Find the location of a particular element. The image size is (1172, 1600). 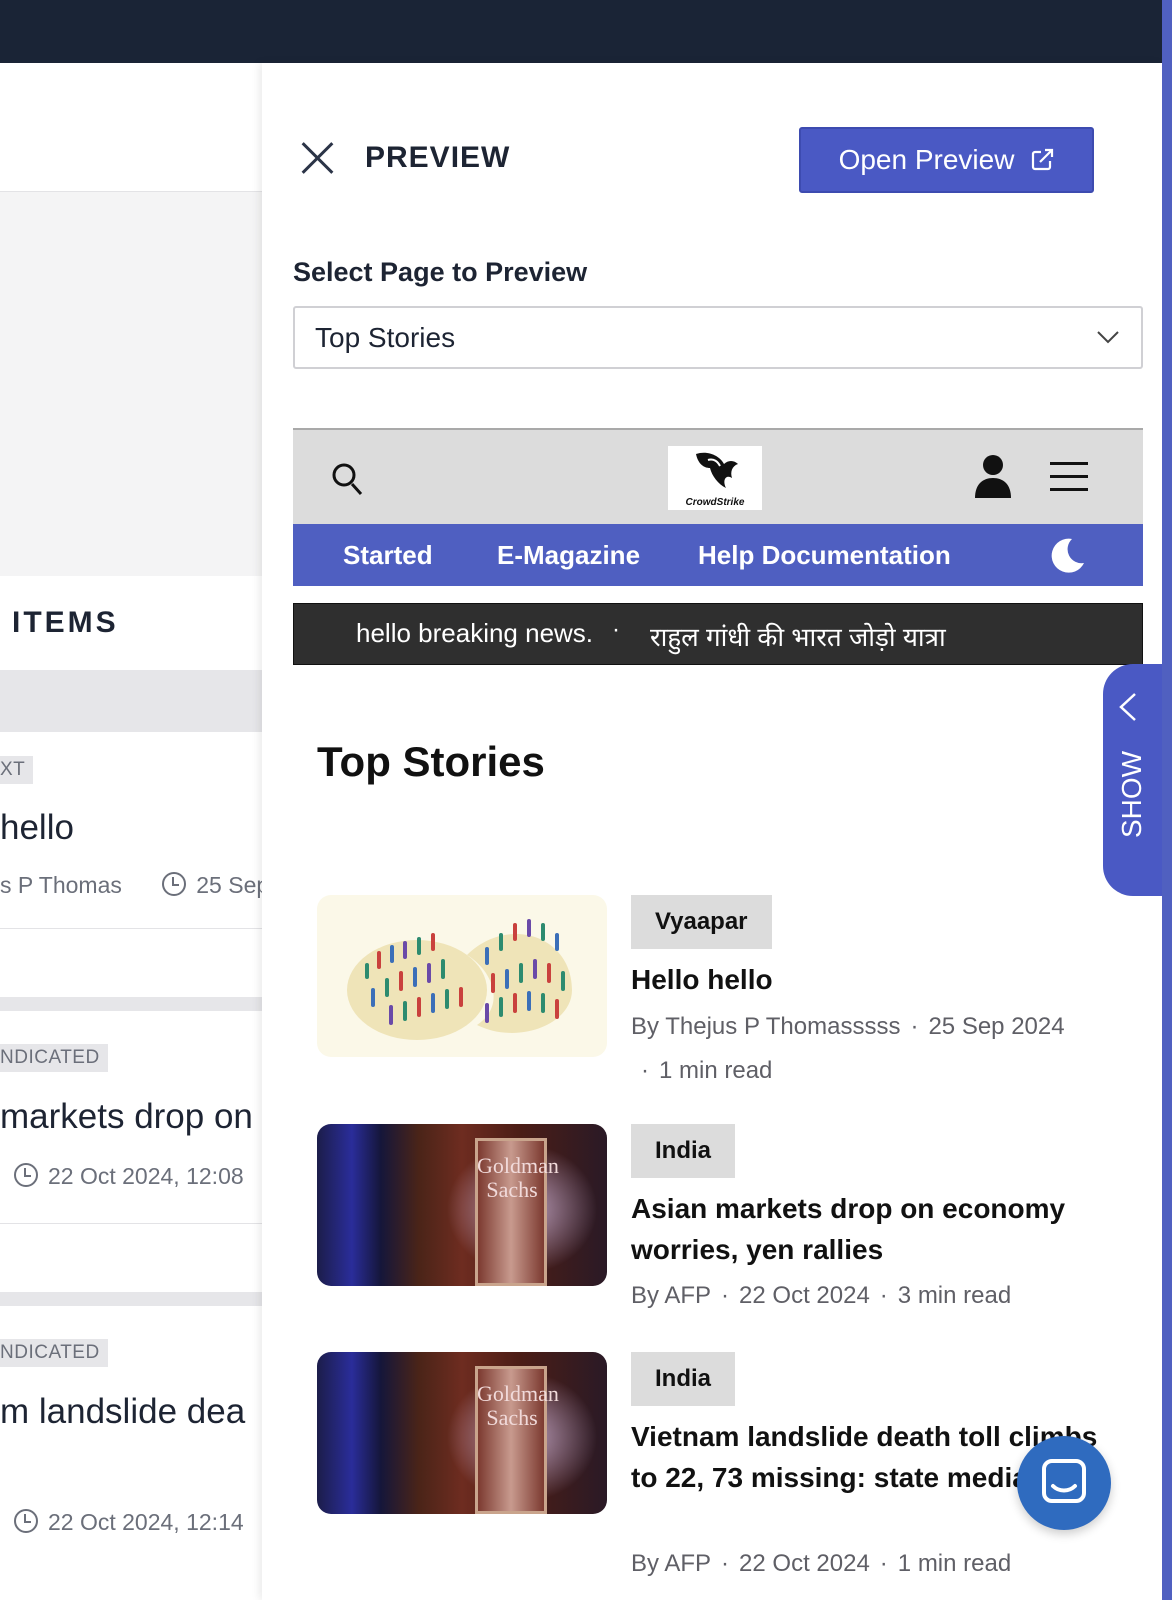

item-author: s P Thomas is located at coordinates (61, 885).